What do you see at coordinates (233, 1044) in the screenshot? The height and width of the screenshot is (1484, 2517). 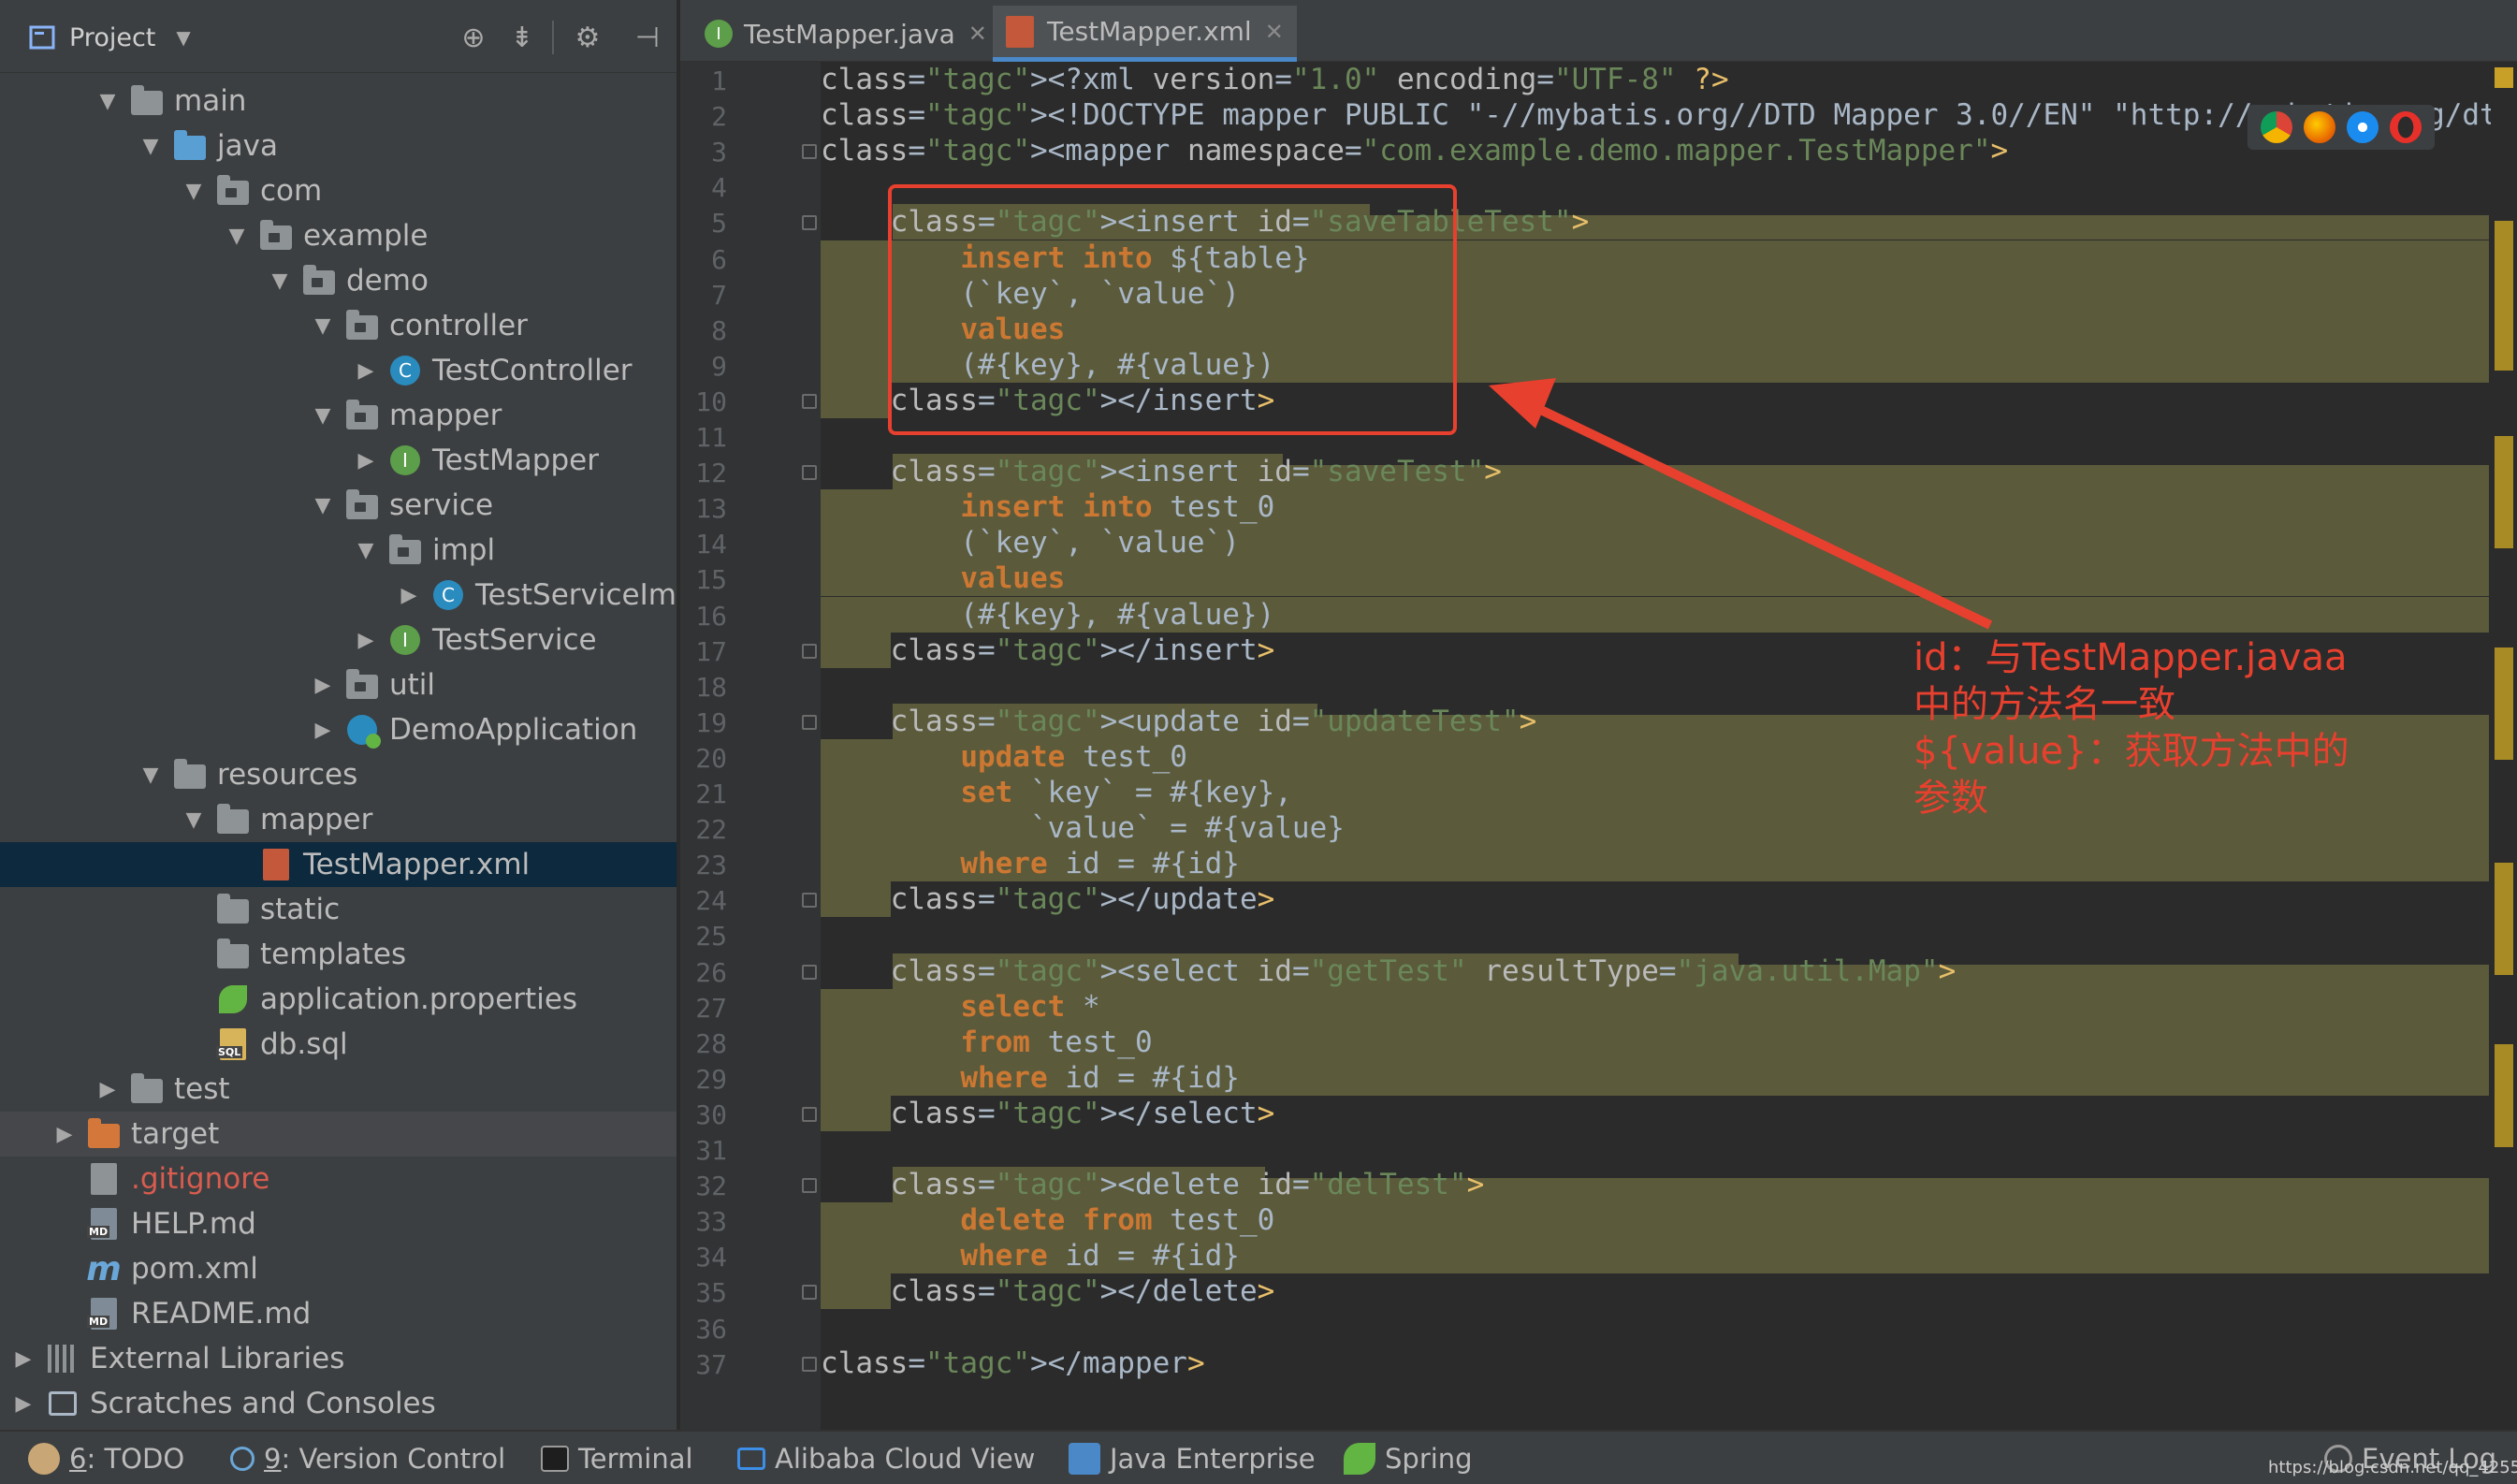 I see `sql-file-icon: SQL` at bounding box center [233, 1044].